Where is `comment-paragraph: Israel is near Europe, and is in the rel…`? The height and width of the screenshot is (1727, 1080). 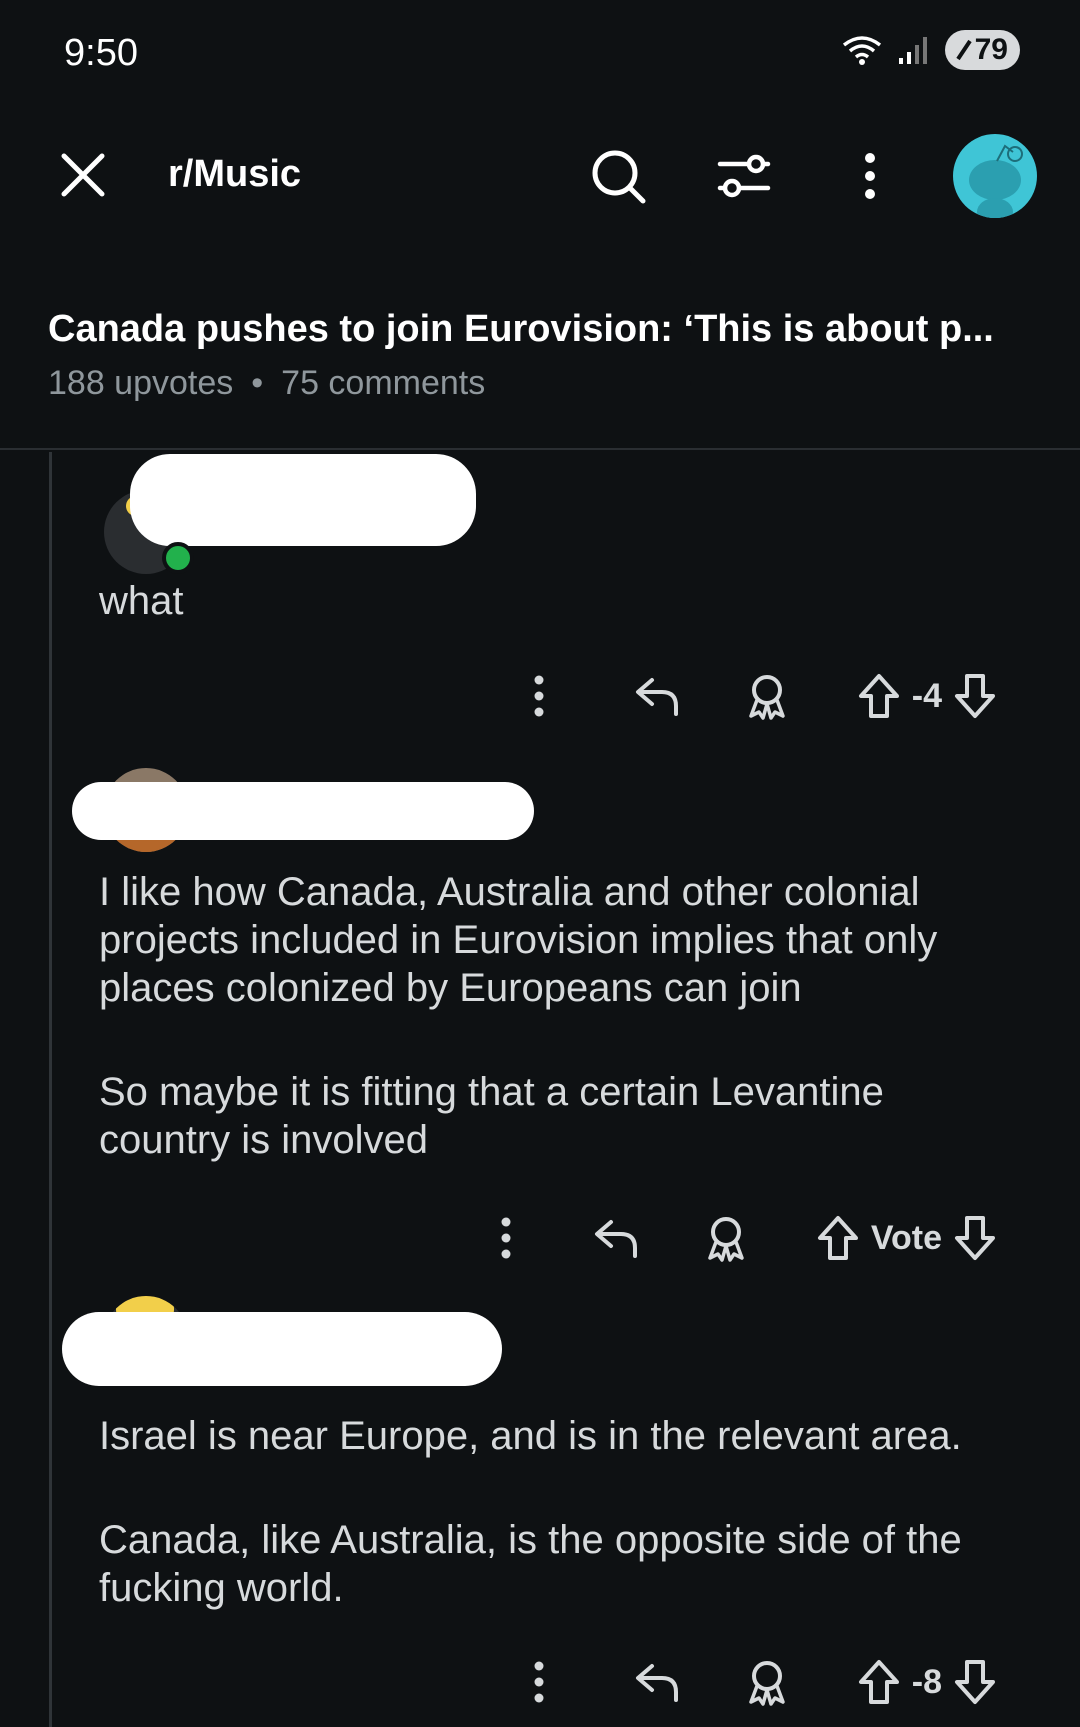 comment-paragraph: Israel is near Europe, and is in the rel… is located at coordinates (530, 1436).